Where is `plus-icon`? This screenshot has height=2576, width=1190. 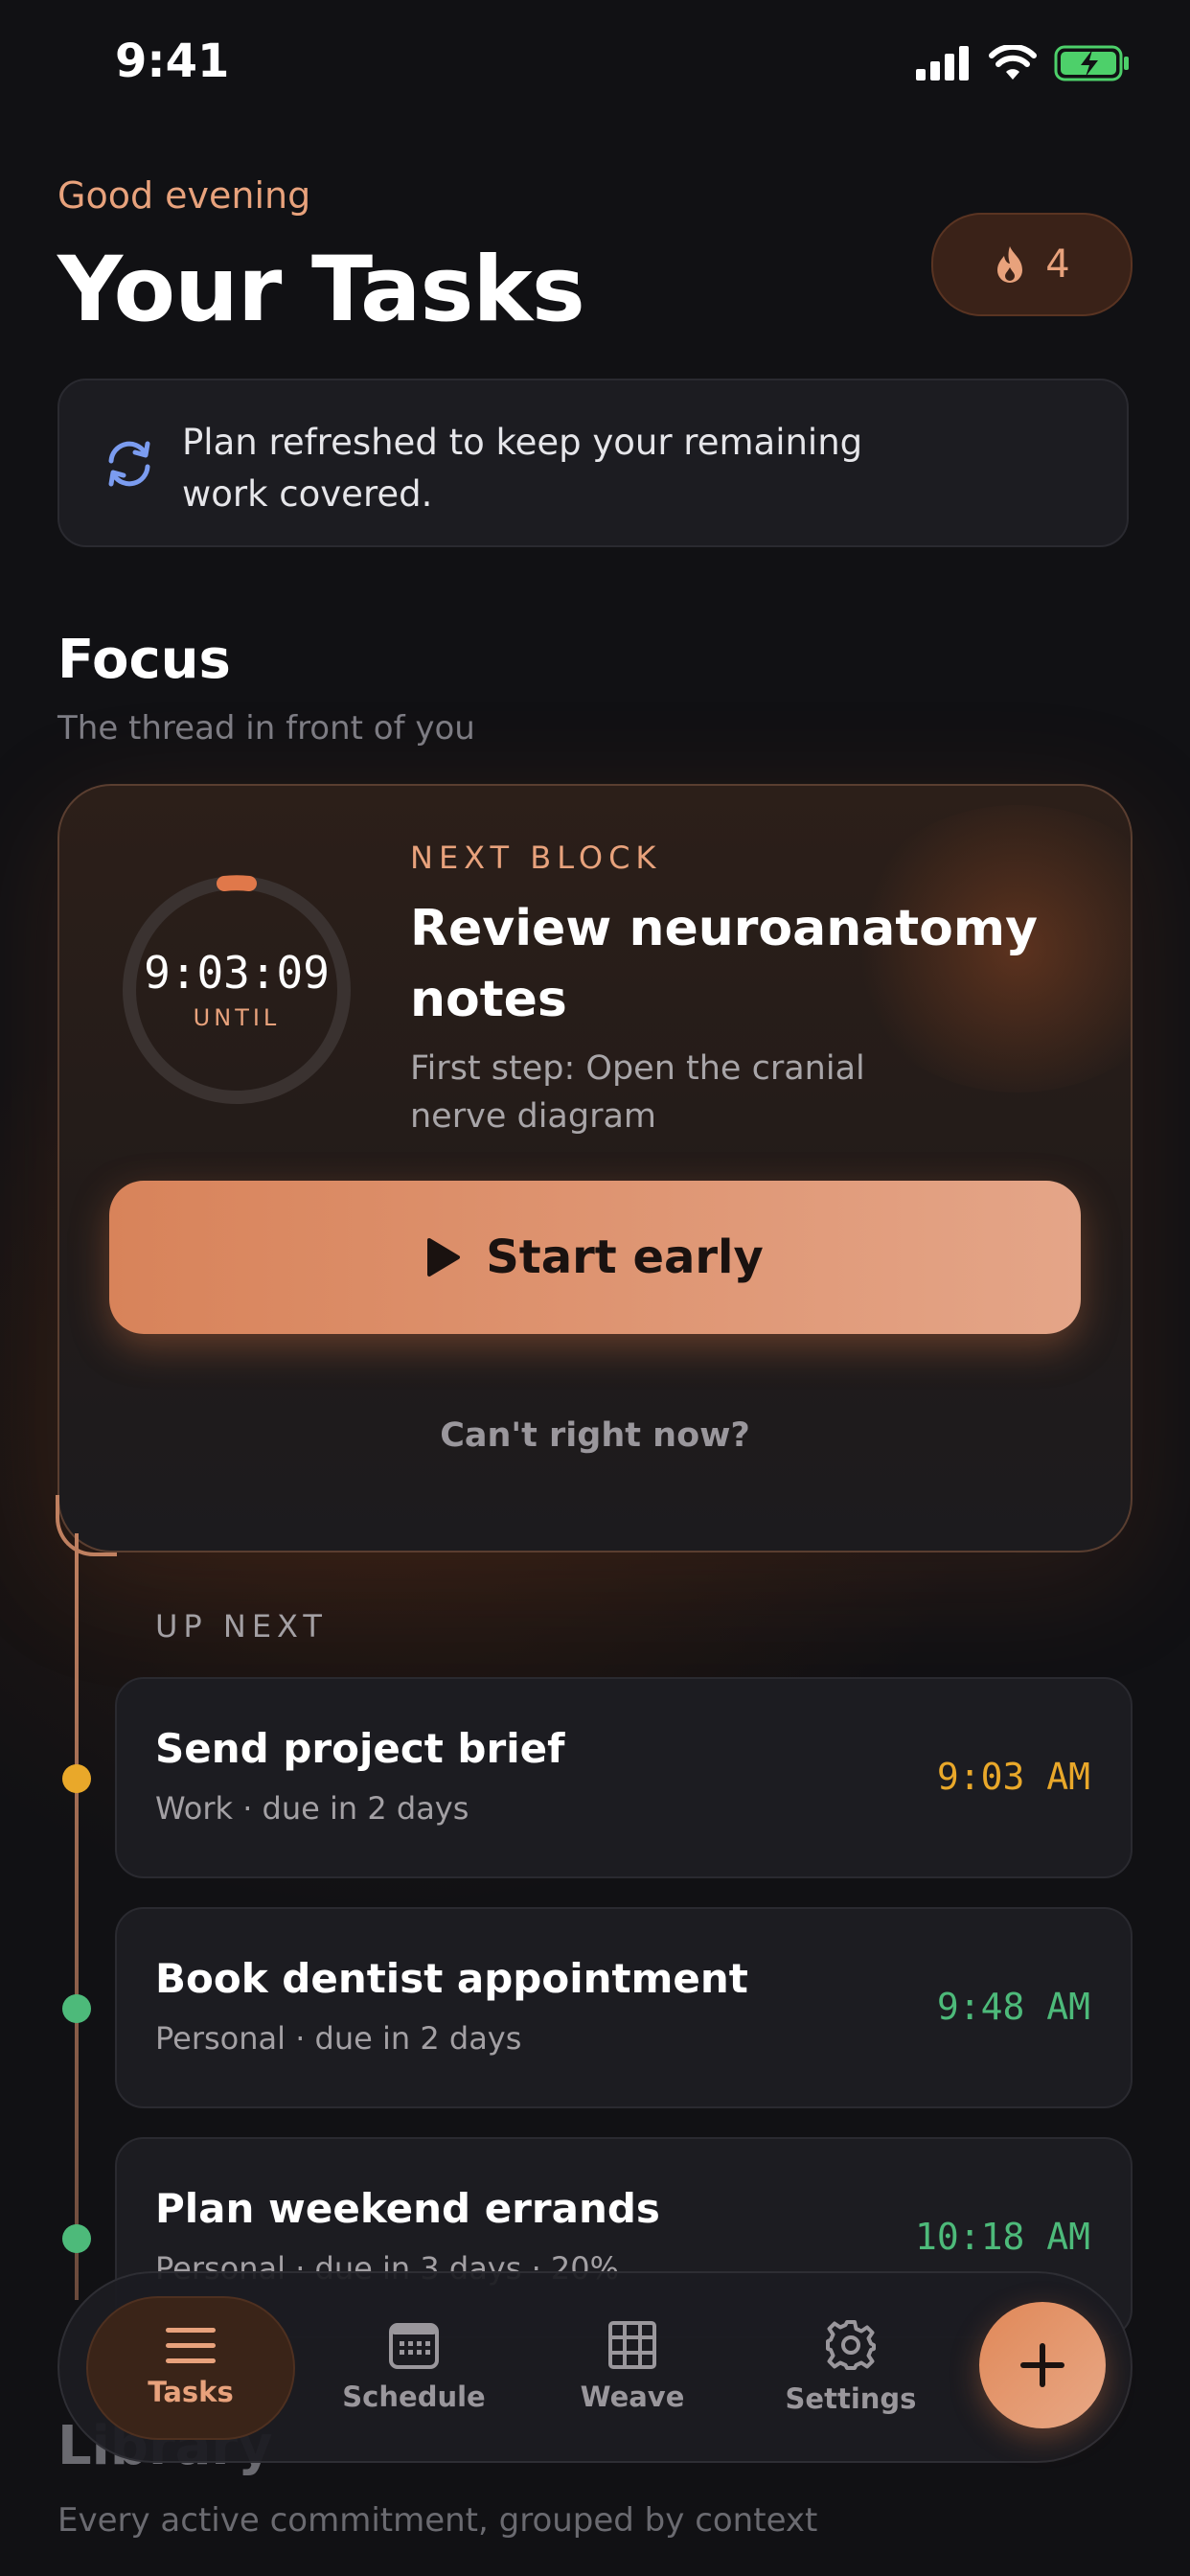 plus-icon is located at coordinates (1042, 2365).